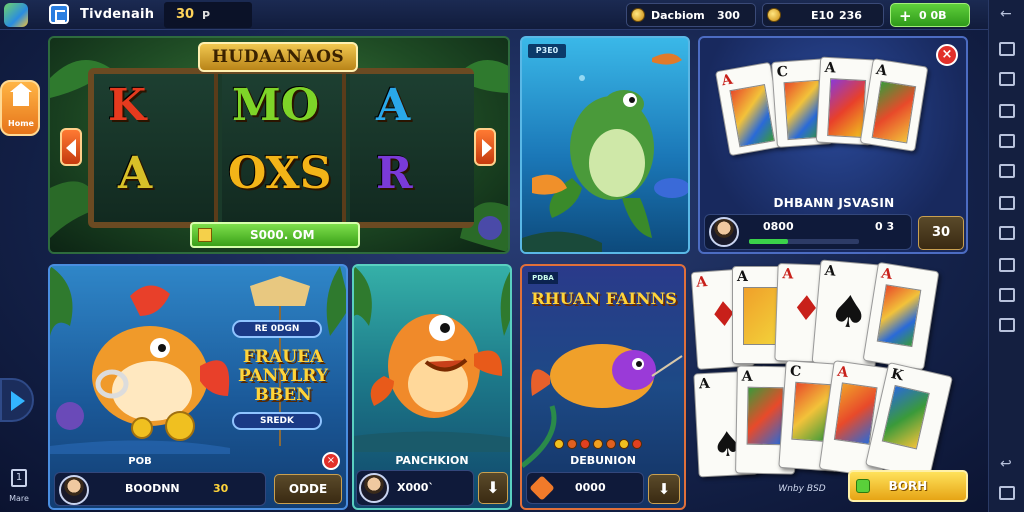  What do you see at coordinates (834, 203) in the screenshot?
I see `card-game-title: DHBANN JSVASIN` at bounding box center [834, 203].